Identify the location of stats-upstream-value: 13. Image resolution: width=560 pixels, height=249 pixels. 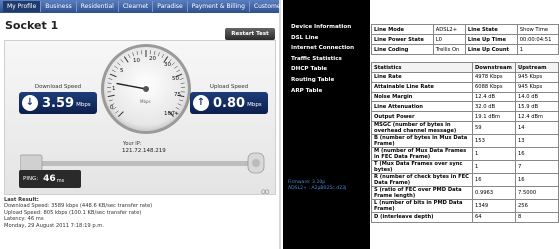
(537, 140).